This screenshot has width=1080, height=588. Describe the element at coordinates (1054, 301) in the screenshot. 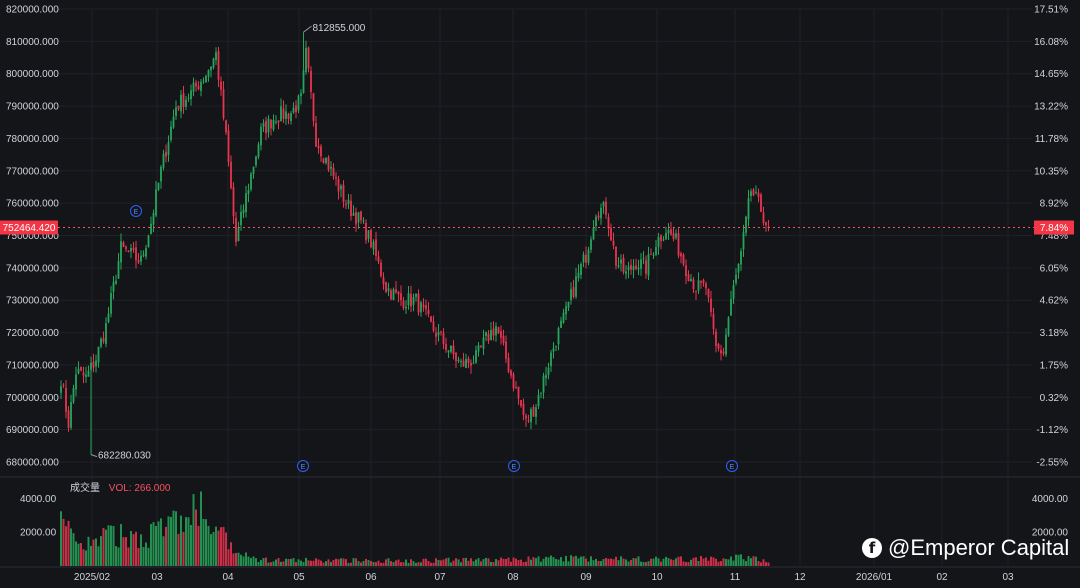

I see `percent-tick-label: 4.62%` at that location.